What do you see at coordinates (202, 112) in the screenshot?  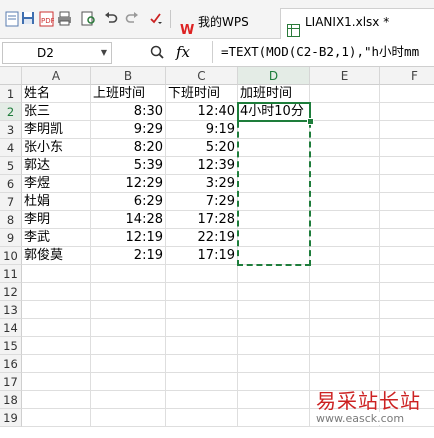 I see `table-cell: 12:40` at bounding box center [202, 112].